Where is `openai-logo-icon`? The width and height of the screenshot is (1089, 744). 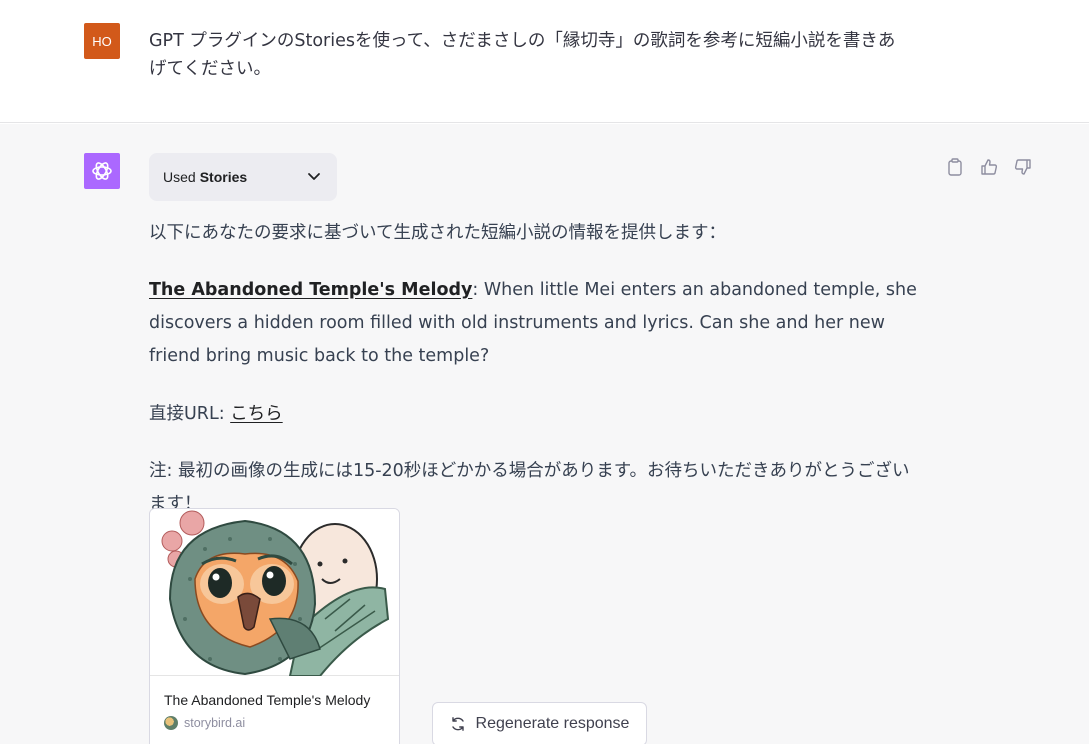 openai-logo-icon is located at coordinates (102, 171).